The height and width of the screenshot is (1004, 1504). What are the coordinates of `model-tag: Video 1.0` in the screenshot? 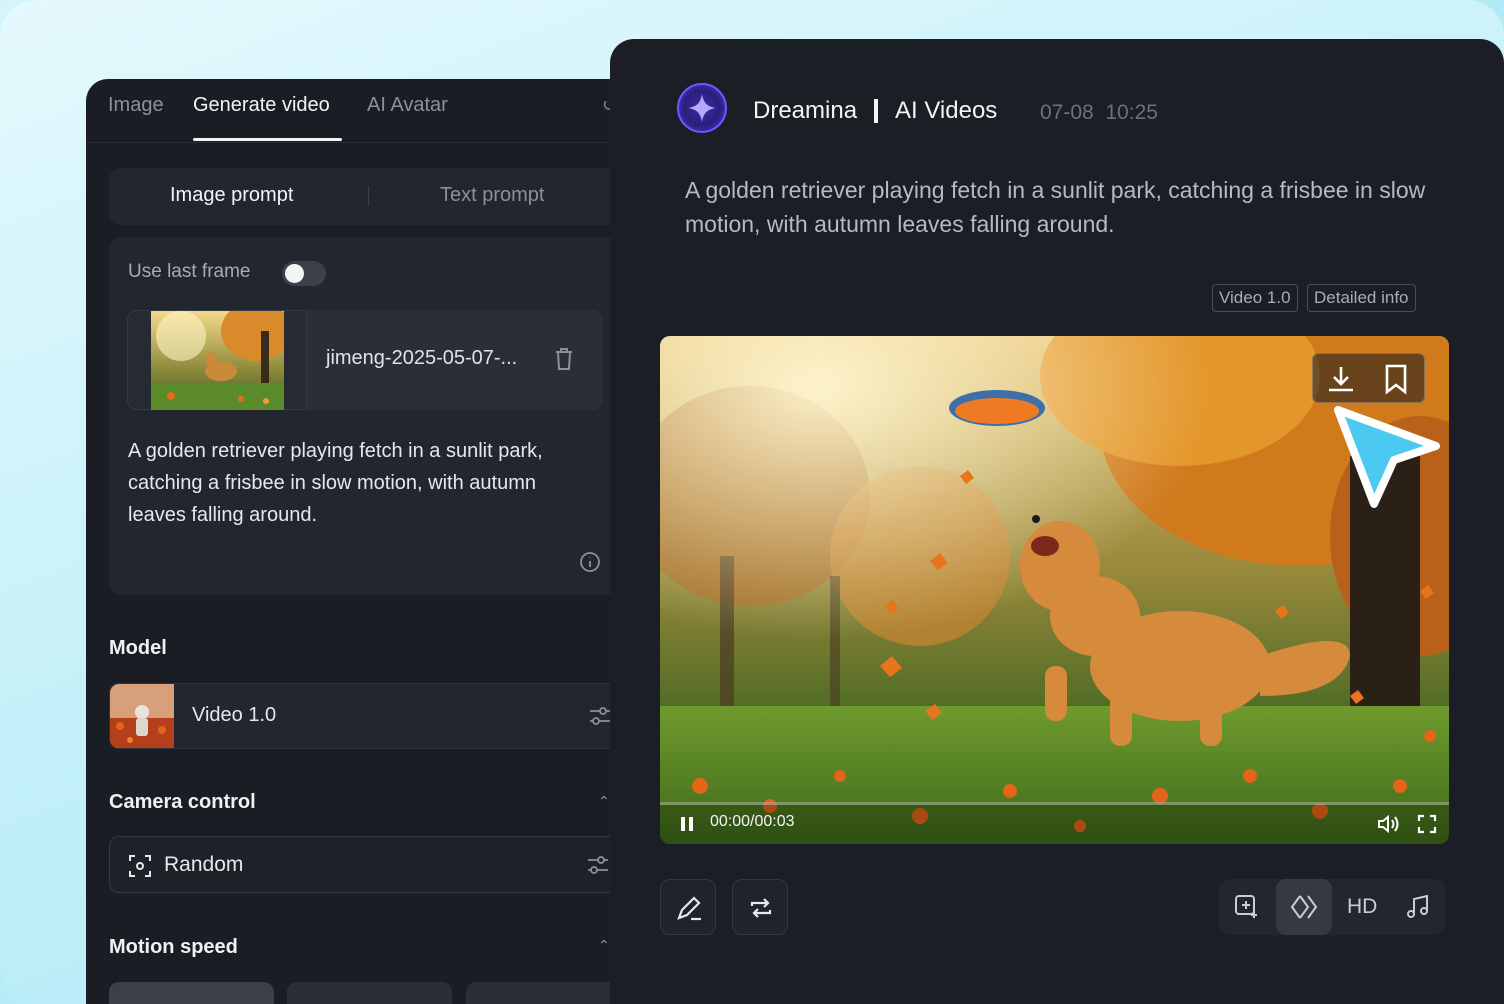 It's located at (1255, 298).